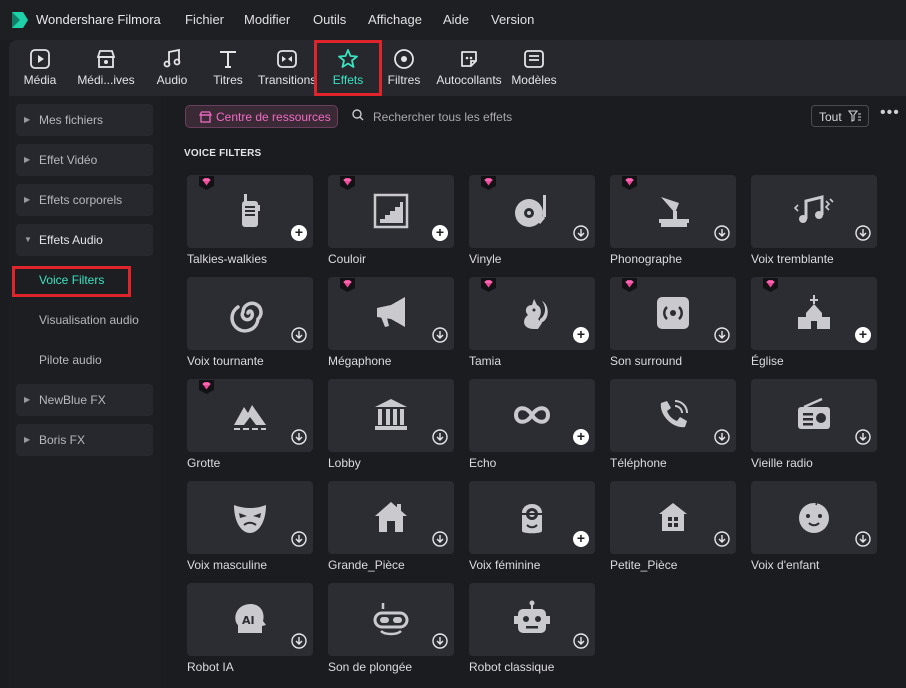 Image resolution: width=906 pixels, height=688 pixels. I want to click on sidebar-item-boris-fx: ▶ Boris FX, so click(84, 440).